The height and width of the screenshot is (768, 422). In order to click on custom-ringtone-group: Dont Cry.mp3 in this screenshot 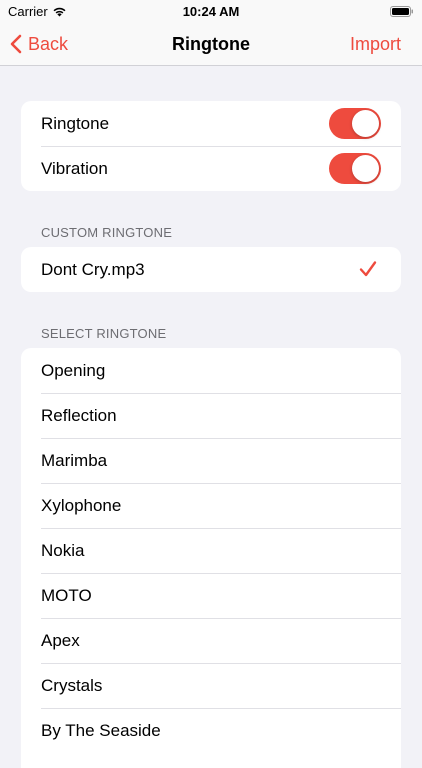, I will do `click(211, 269)`.